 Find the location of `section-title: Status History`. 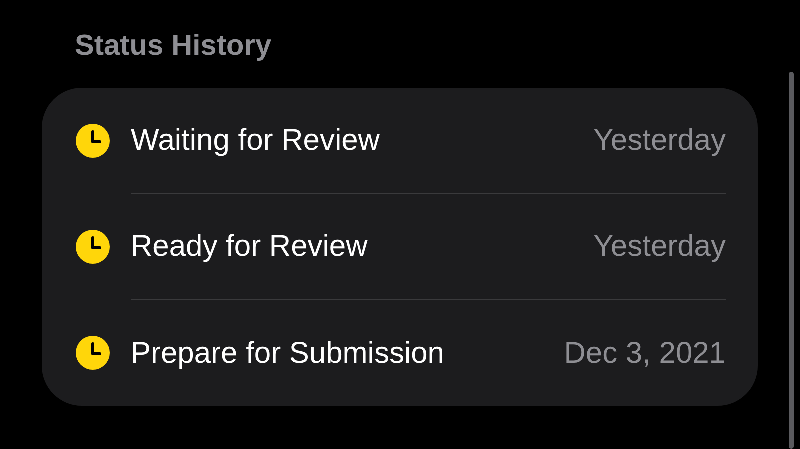

section-title: Status History is located at coordinates (173, 46).